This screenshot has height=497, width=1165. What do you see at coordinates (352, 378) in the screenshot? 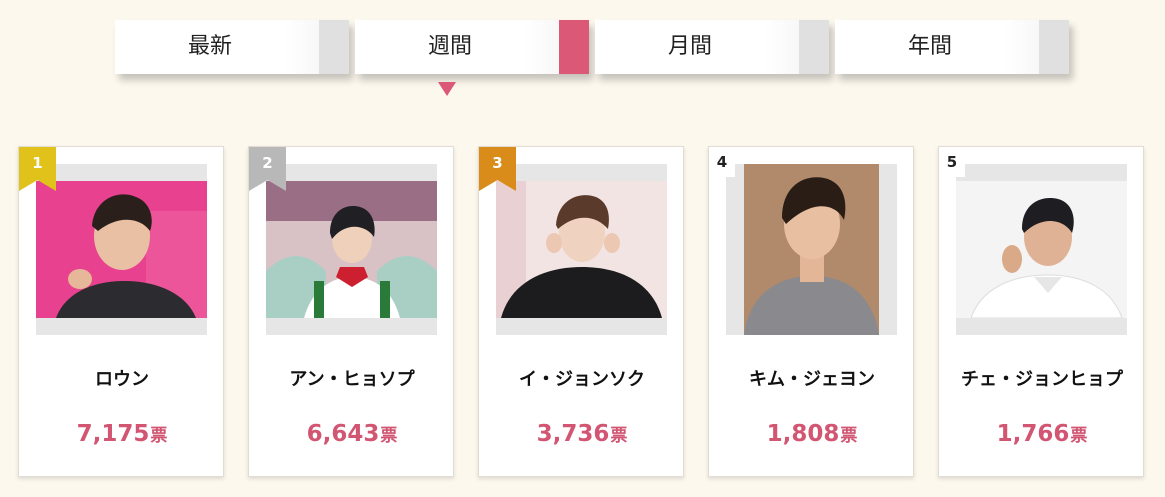
I see `actor-name: アン・ヒョソプ` at bounding box center [352, 378].